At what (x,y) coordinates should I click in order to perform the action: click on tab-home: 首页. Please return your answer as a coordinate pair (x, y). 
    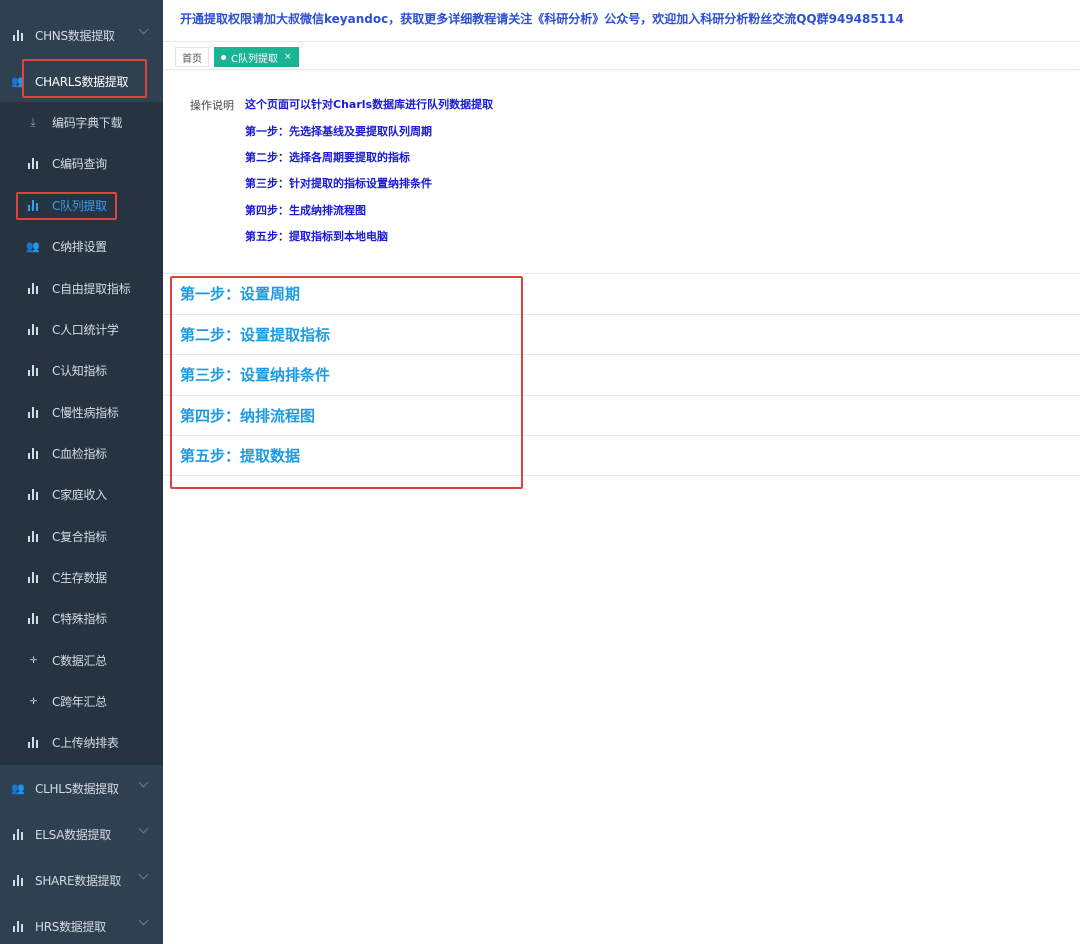
    Looking at the image, I should click on (192, 57).